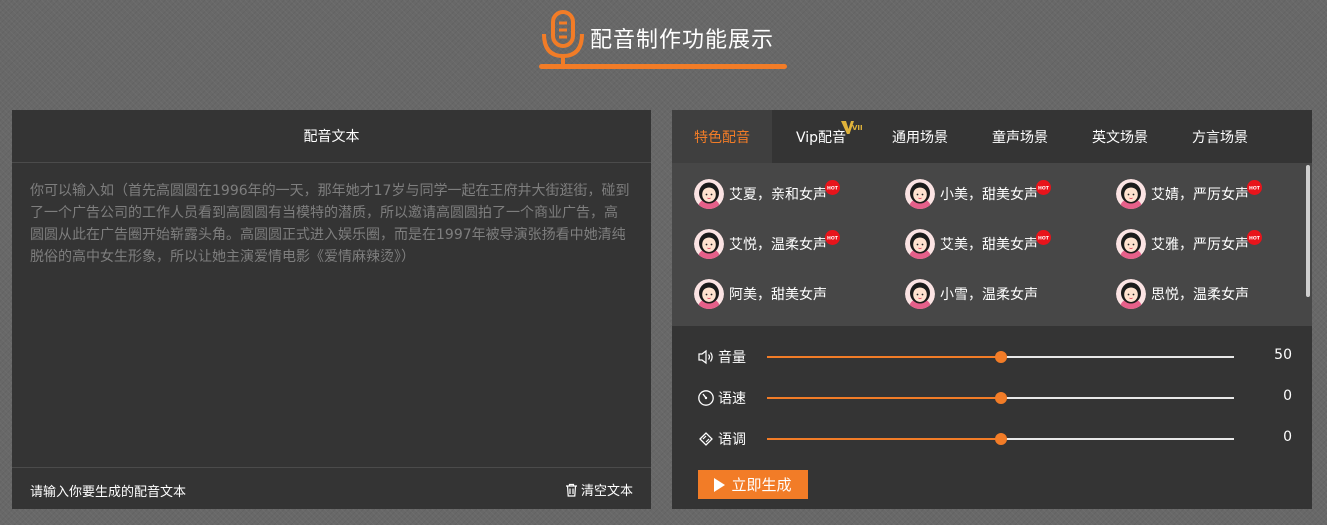  What do you see at coordinates (571, 490) in the screenshot?
I see `trash-icon` at bounding box center [571, 490].